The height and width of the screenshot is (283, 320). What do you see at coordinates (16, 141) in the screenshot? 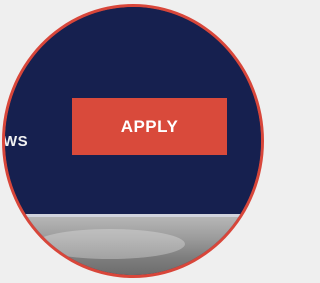
I see `nav-item-news-partial: WS` at bounding box center [16, 141].